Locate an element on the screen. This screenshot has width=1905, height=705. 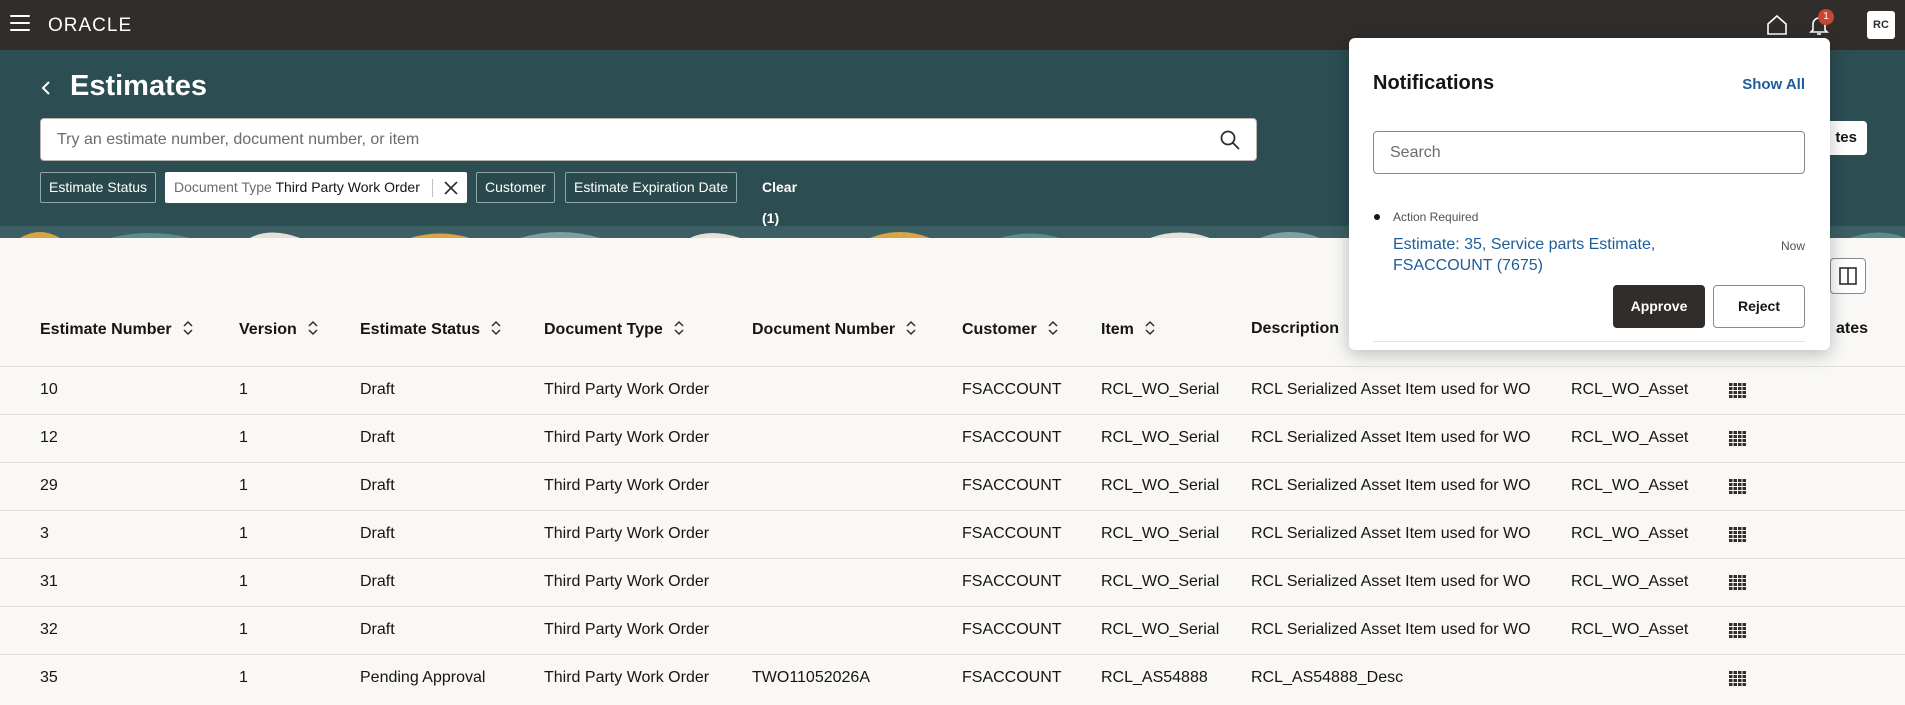
notifications-search-input is located at coordinates (1589, 152).